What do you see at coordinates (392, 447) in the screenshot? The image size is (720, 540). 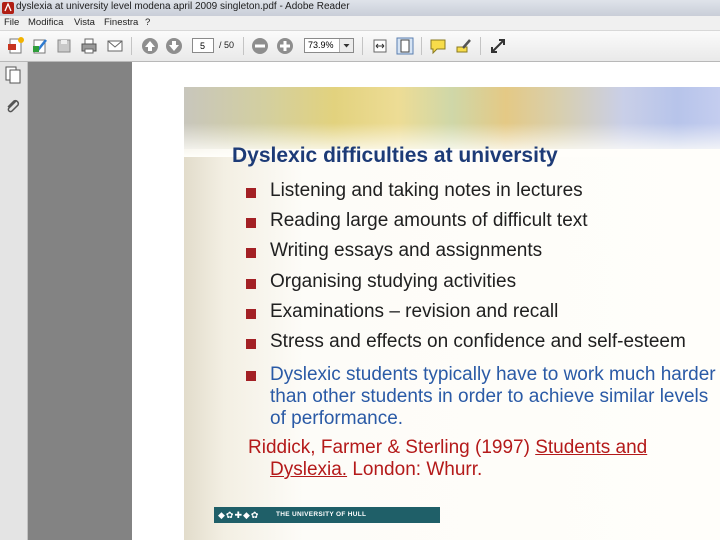 I see `reference-authors: Riddick, Farmer & Sterling (1997)` at bounding box center [392, 447].